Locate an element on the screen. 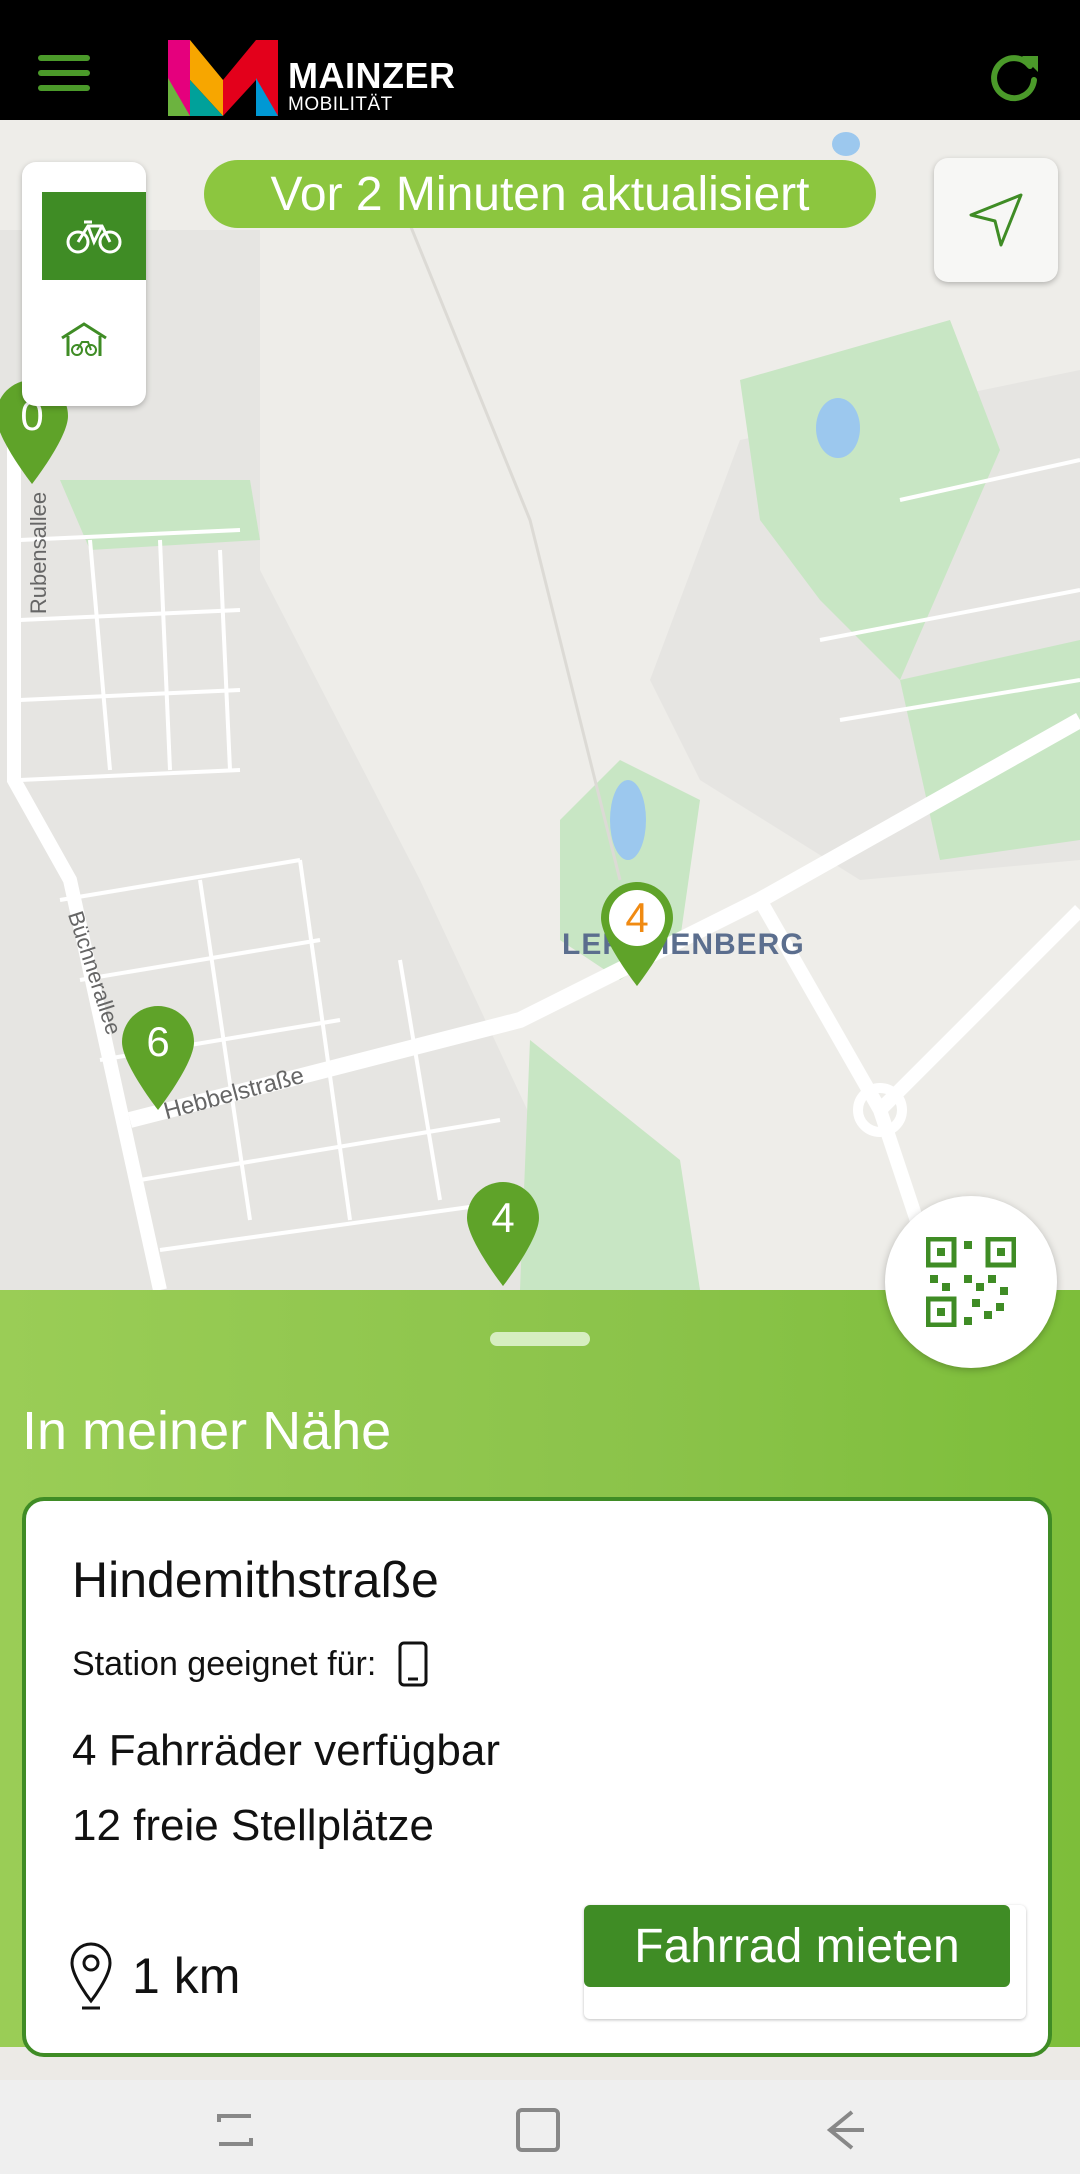 The height and width of the screenshot is (2174, 1080). navigation-arrow-icon is located at coordinates (996, 220).